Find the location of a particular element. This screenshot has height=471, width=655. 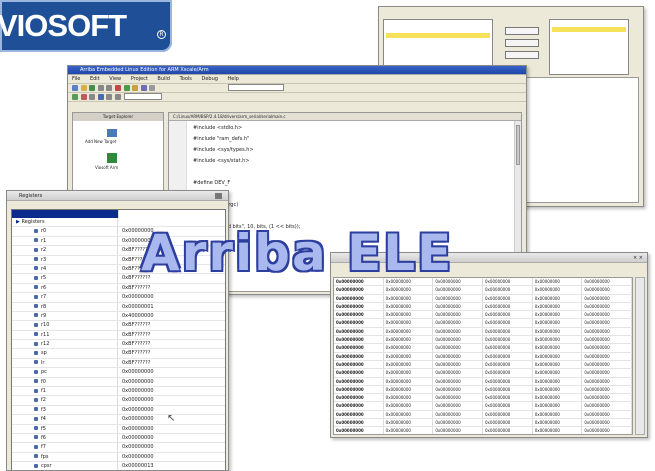

register-row: f7 0x00000000 is located at coordinates (118, 448).